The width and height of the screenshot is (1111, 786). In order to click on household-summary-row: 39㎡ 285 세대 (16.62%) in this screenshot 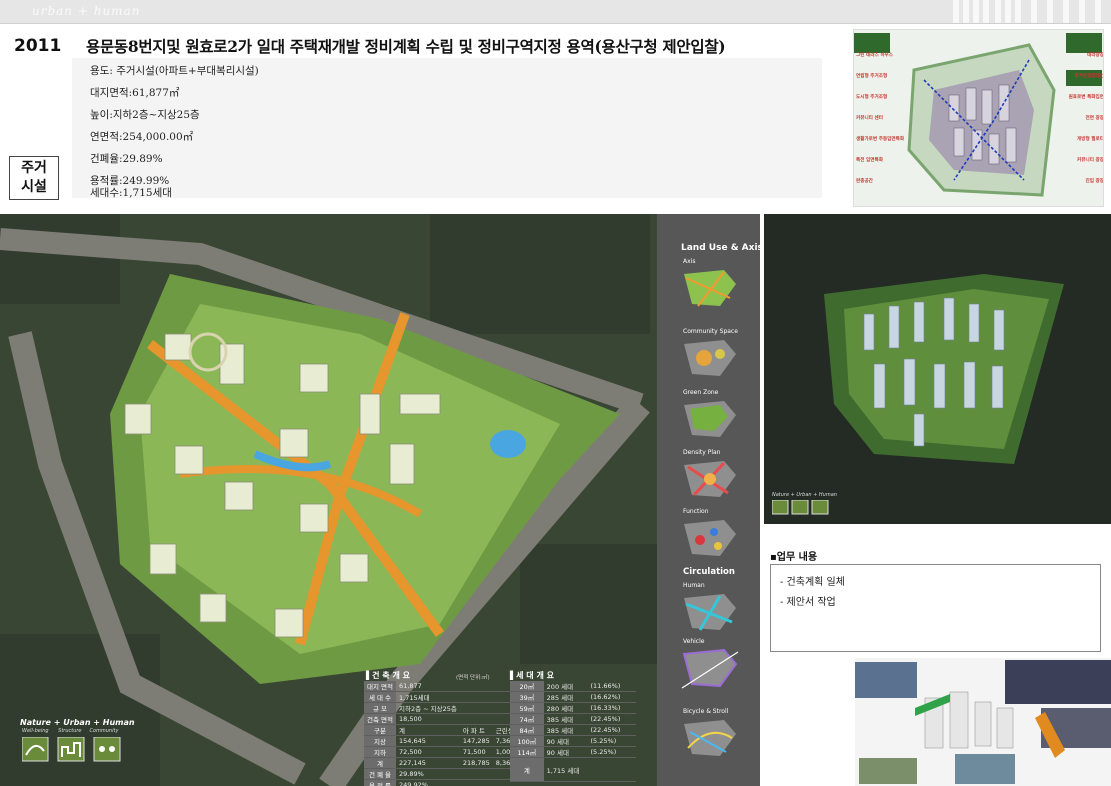, I will do `click(573, 697)`.